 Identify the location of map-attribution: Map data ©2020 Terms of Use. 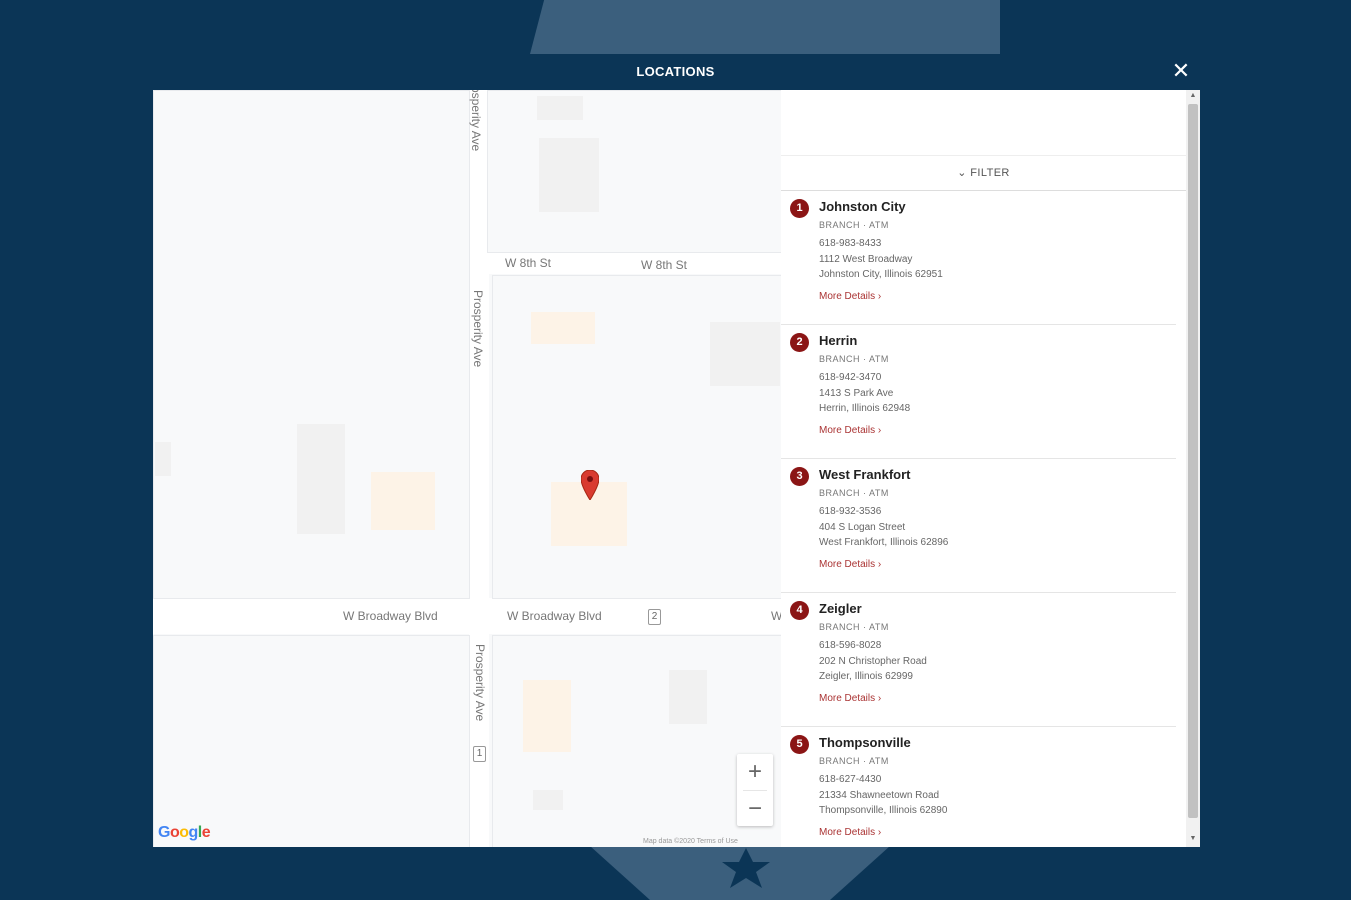
(690, 841).